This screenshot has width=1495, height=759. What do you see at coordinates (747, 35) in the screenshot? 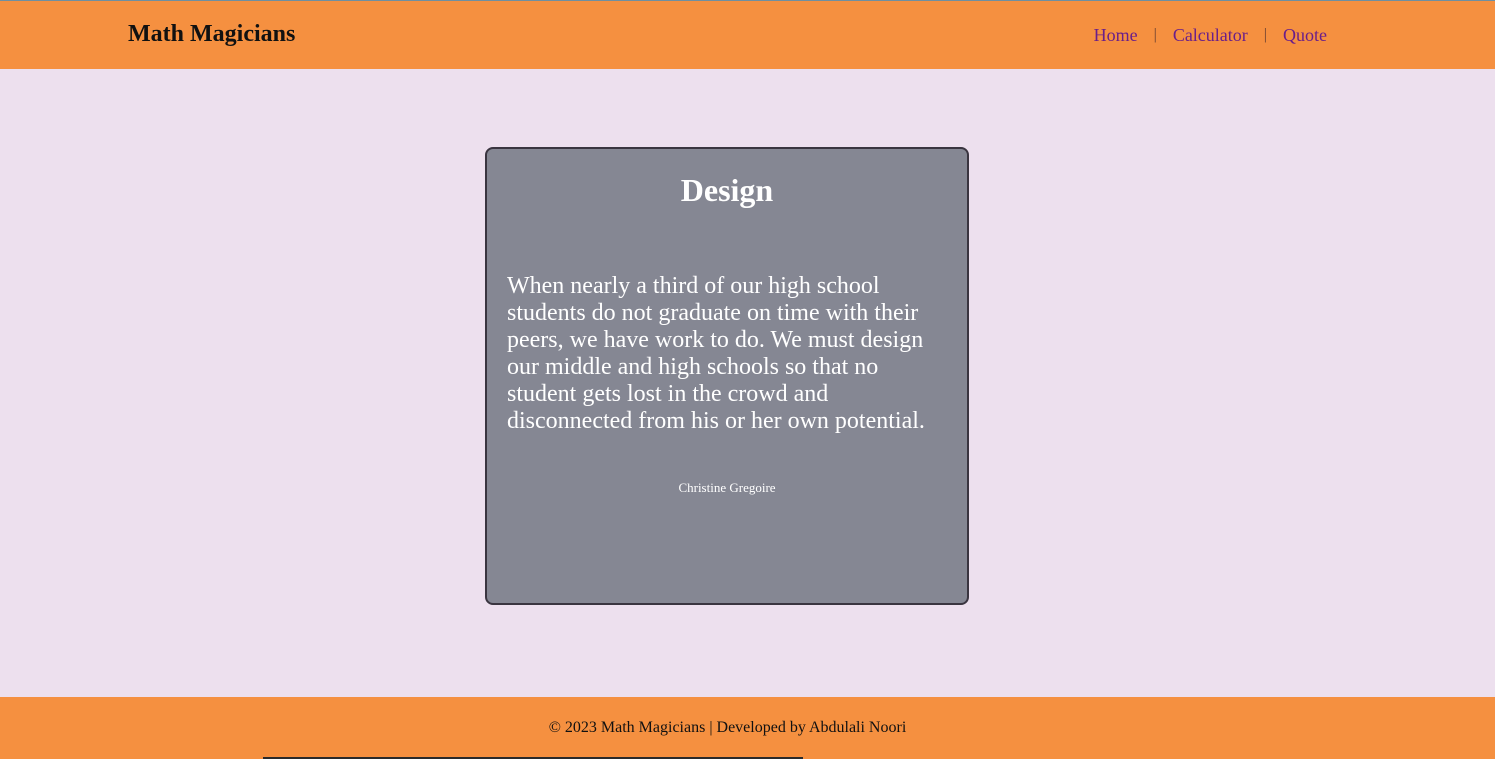
I see `site-header: Math Magicians Home | Calculator | Quote` at bounding box center [747, 35].